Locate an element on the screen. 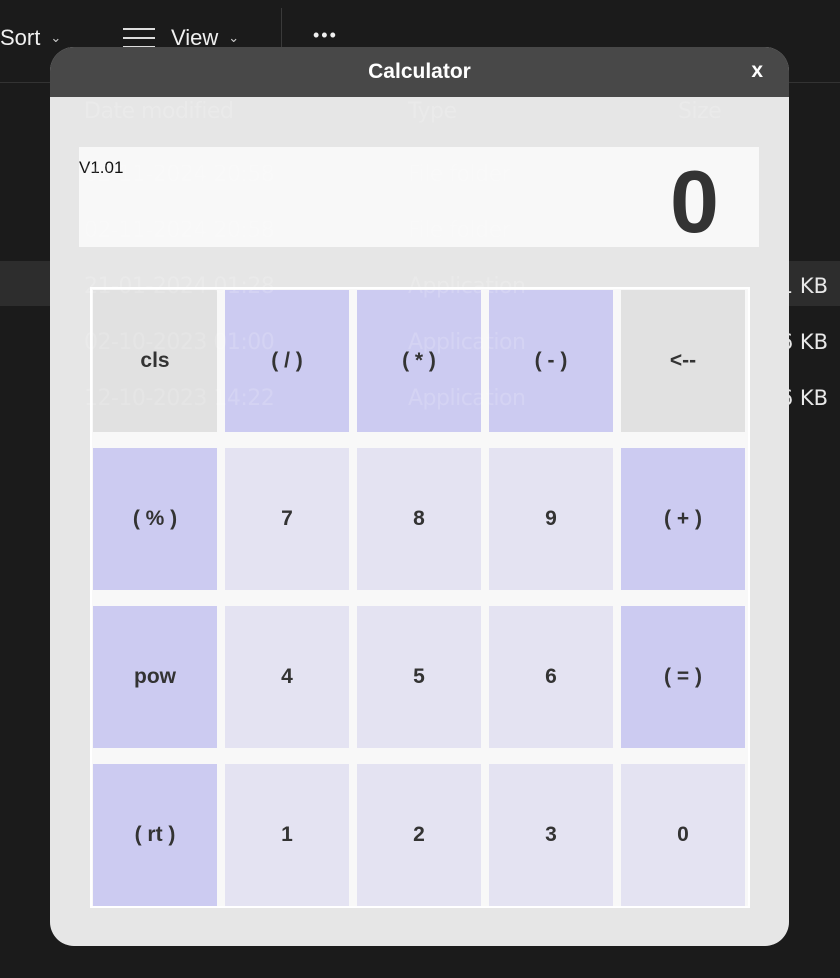  calc-button: ( = ) is located at coordinates (683, 677).